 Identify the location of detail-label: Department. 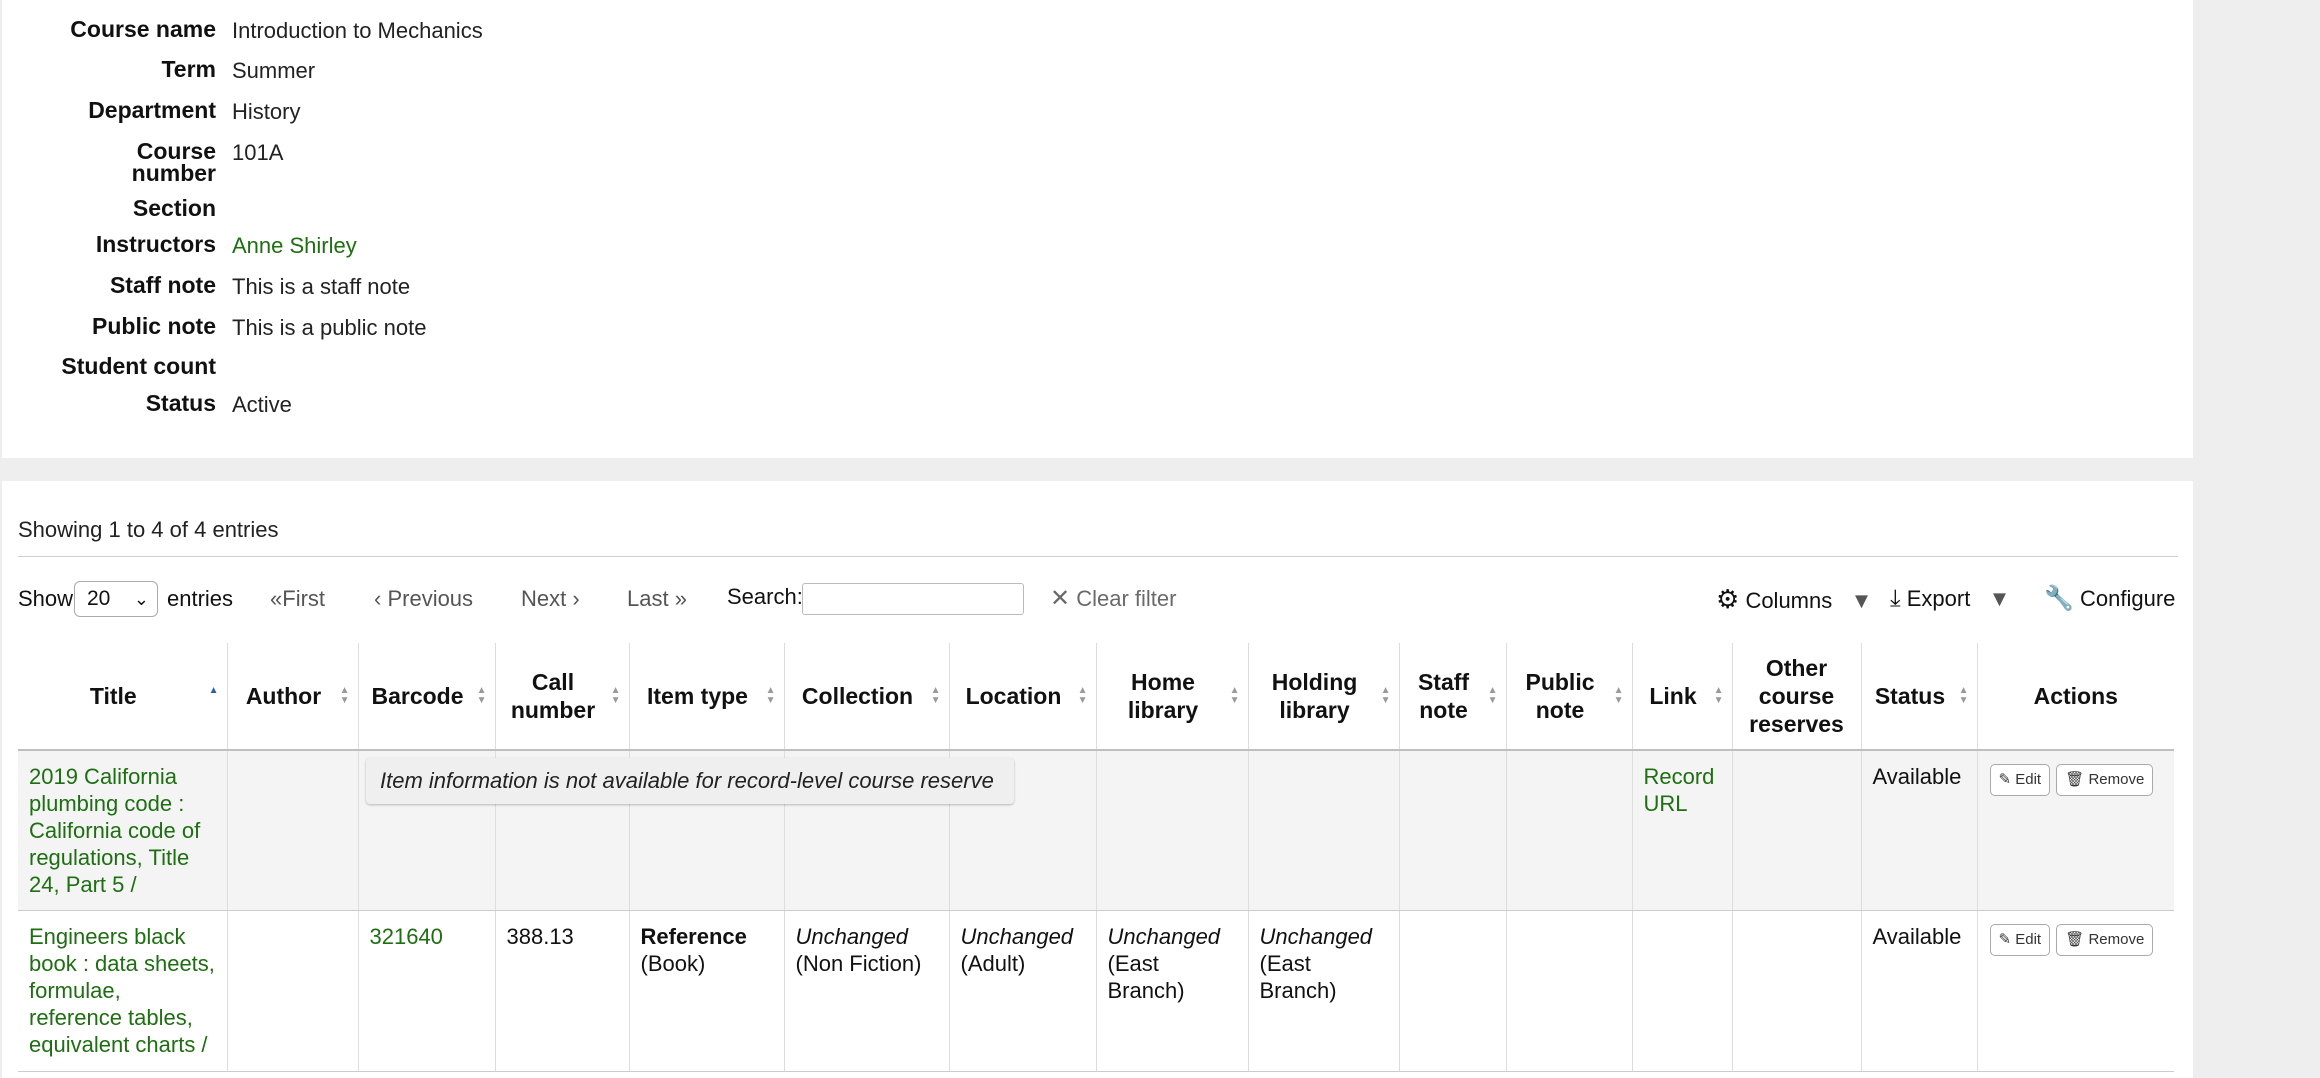
(152, 110).